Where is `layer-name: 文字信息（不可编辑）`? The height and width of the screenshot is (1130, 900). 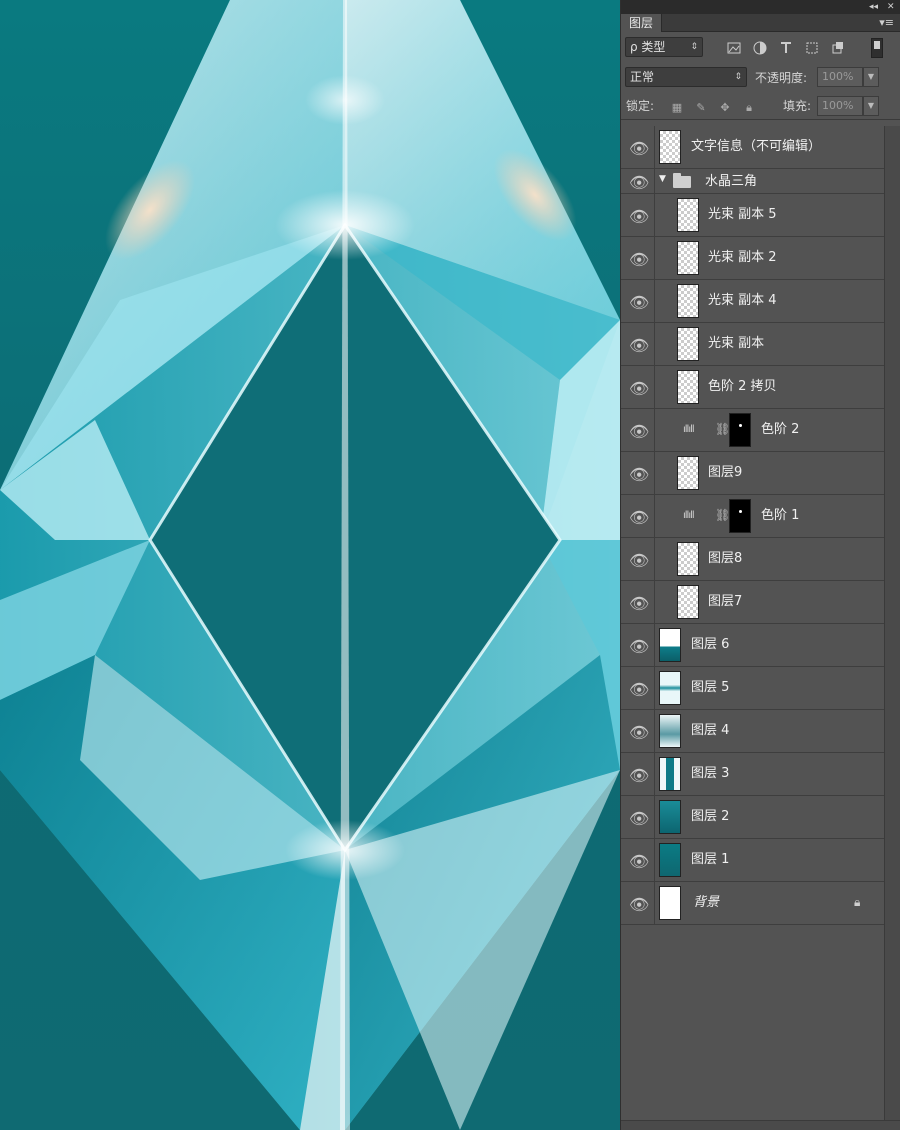 layer-name: 文字信息（不可编辑） is located at coordinates (756, 146).